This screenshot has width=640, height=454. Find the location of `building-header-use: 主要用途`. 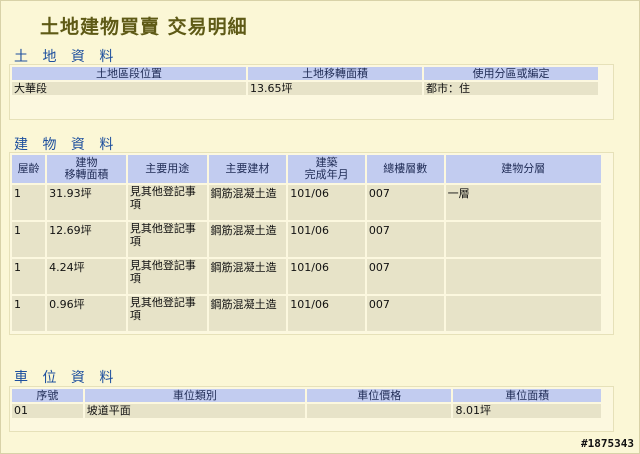

building-header-use: 主要用途 is located at coordinates (167, 169).